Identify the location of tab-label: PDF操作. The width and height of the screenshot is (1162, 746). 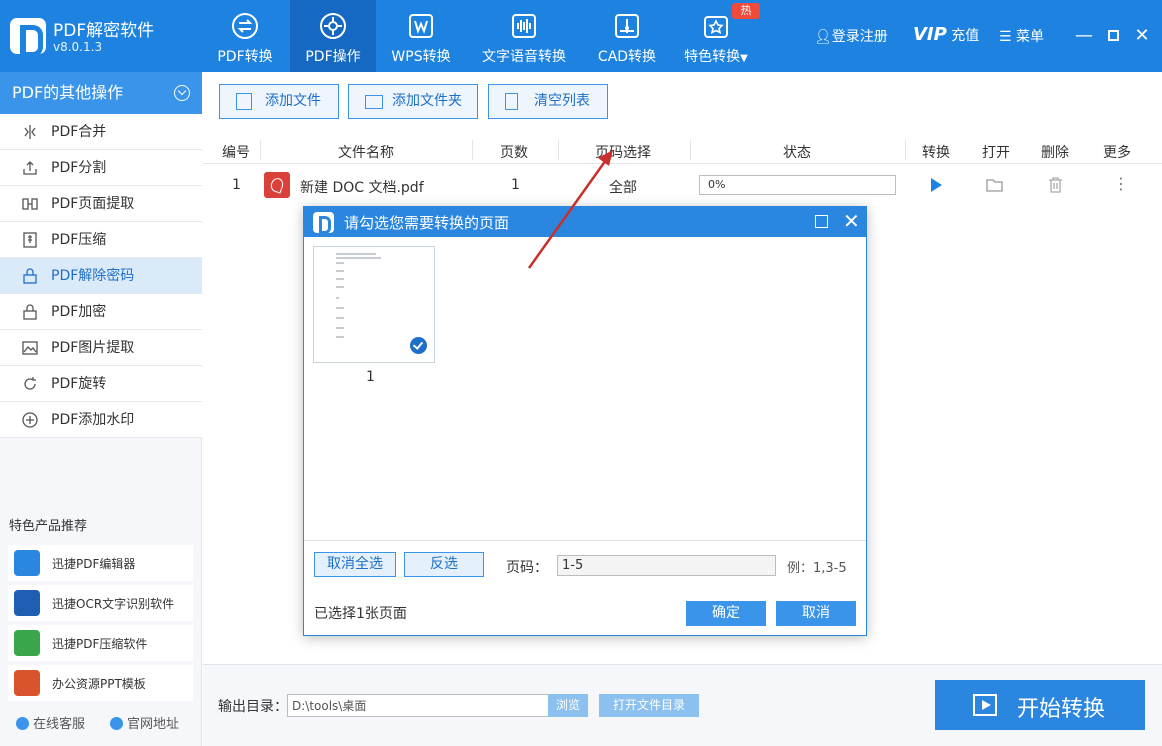
(333, 56).